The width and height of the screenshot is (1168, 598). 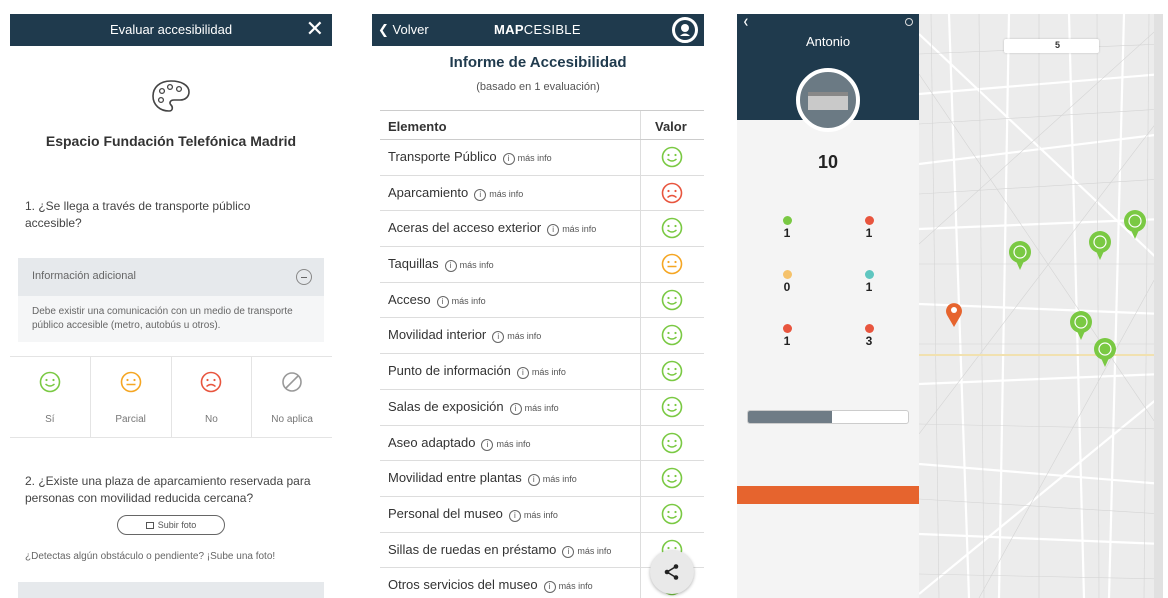 I want to click on orange-action-button, so click(x=828, y=495).